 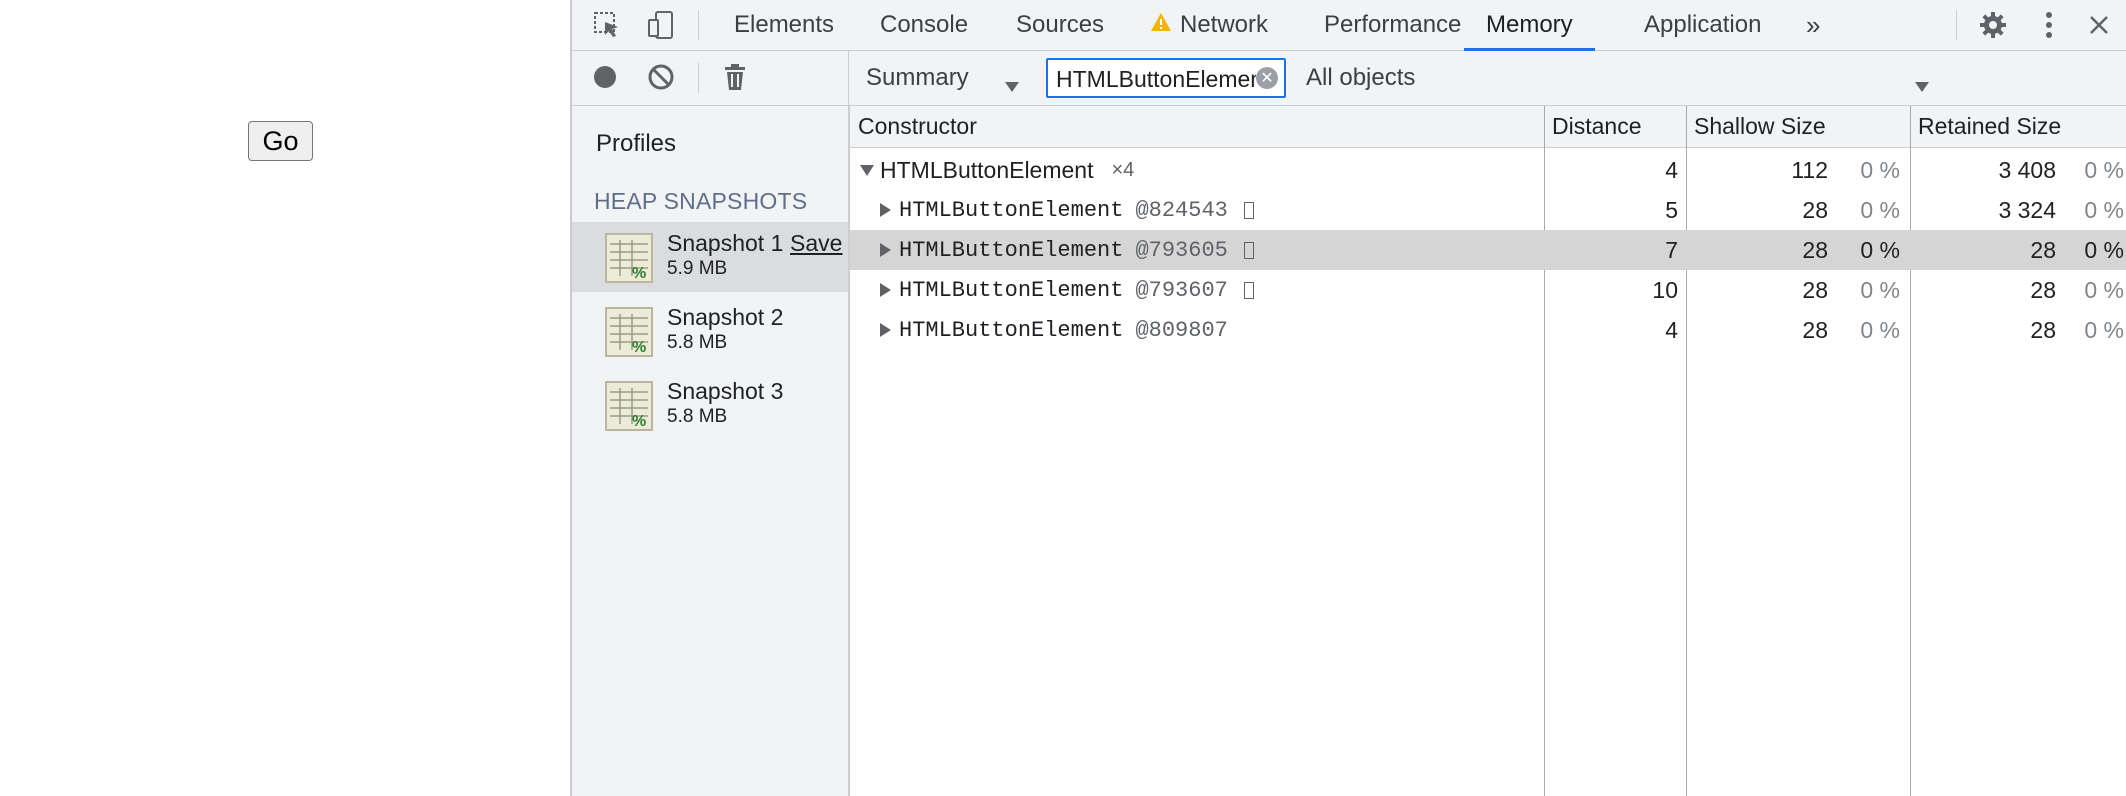 What do you see at coordinates (784, 25) in the screenshot?
I see `tab-elements: Elements` at bounding box center [784, 25].